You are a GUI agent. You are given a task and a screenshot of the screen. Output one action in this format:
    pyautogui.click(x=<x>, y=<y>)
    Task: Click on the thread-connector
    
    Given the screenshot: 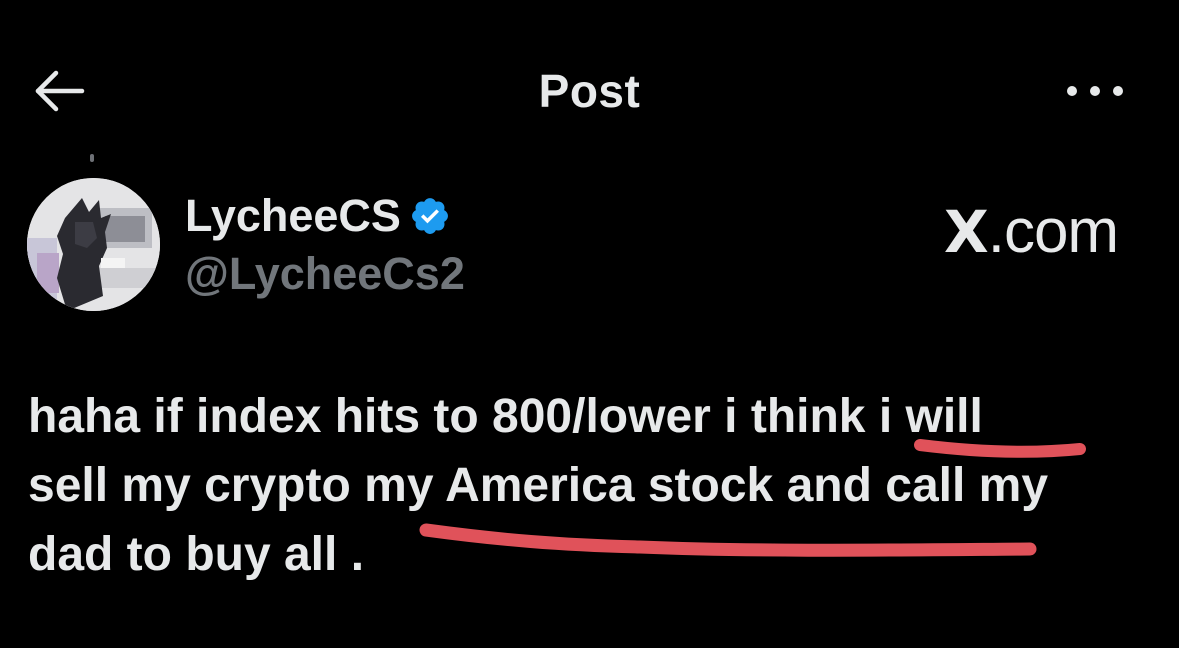 What is the action you would take?
    pyautogui.click(x=92, y=158)
    